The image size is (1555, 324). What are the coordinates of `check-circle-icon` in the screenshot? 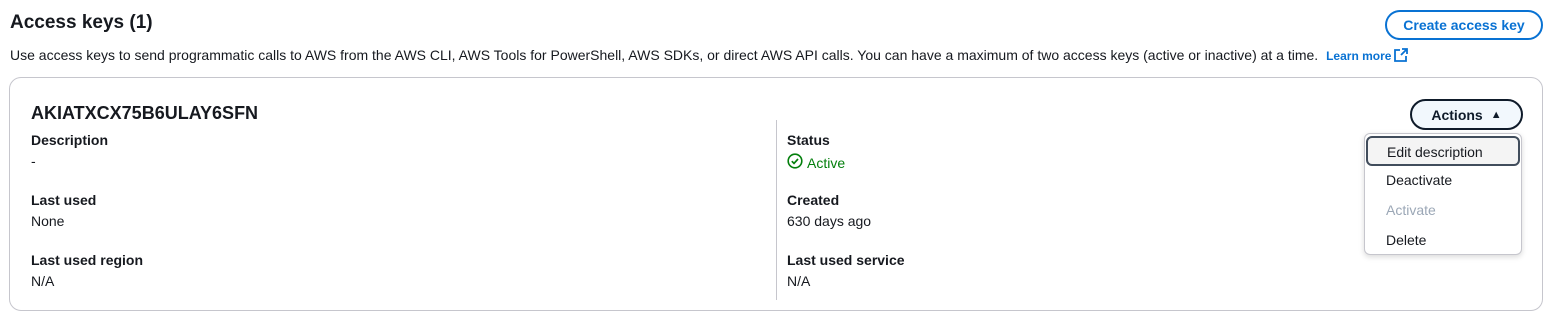 It's located at (797, 162).